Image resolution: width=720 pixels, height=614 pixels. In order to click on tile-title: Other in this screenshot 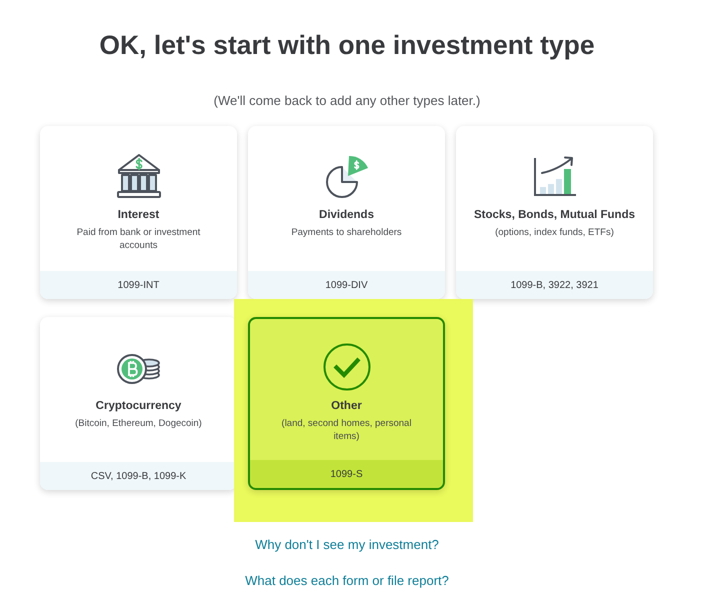, I will do `click(346, 406)`.